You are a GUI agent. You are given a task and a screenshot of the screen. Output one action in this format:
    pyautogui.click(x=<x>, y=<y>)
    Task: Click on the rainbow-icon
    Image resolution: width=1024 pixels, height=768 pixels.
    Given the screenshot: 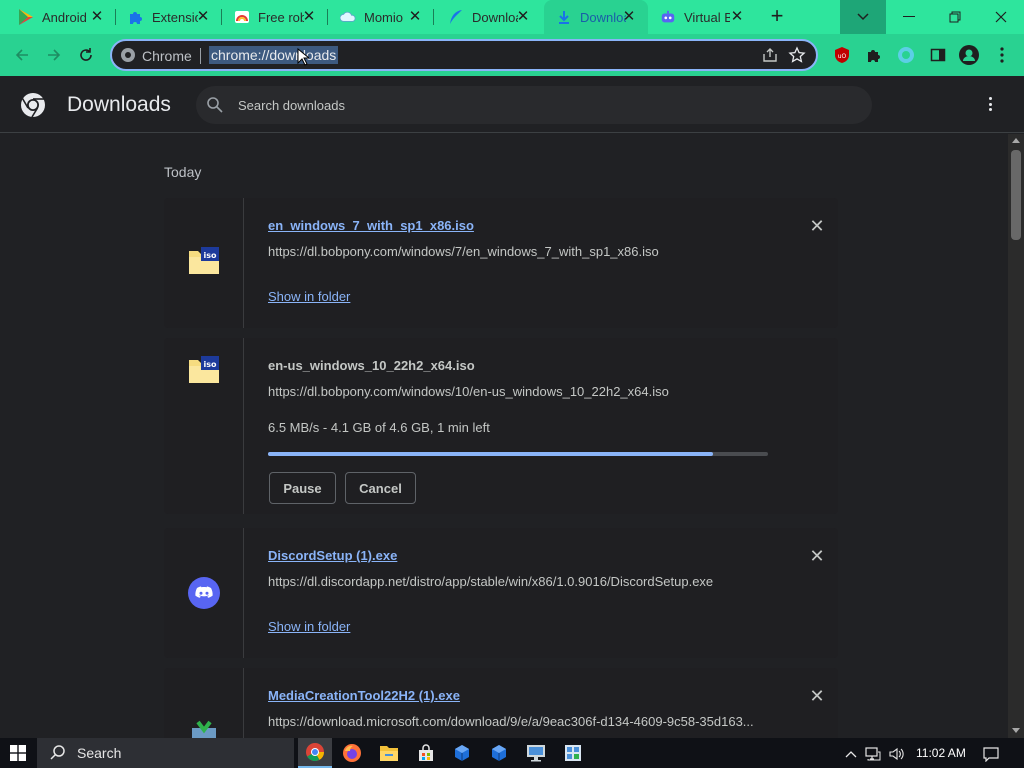 What is the action you would take?
    pyautogui.click(x=242, y=17)
    